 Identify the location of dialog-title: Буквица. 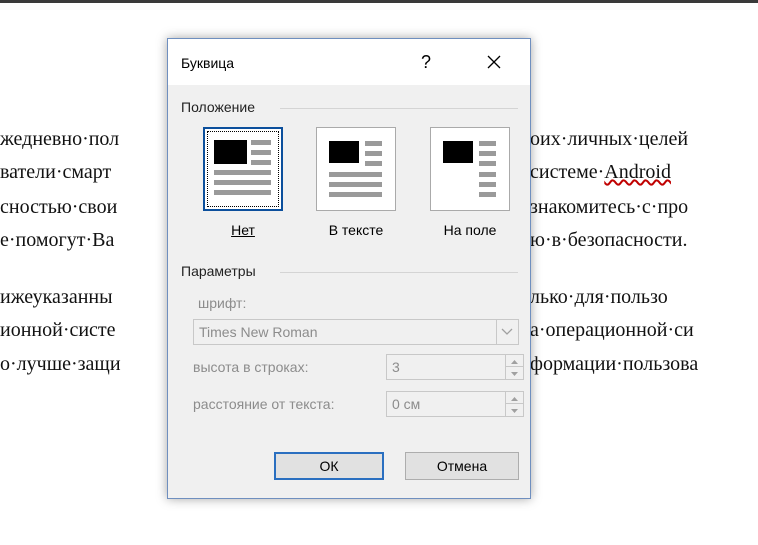
(208, 63).